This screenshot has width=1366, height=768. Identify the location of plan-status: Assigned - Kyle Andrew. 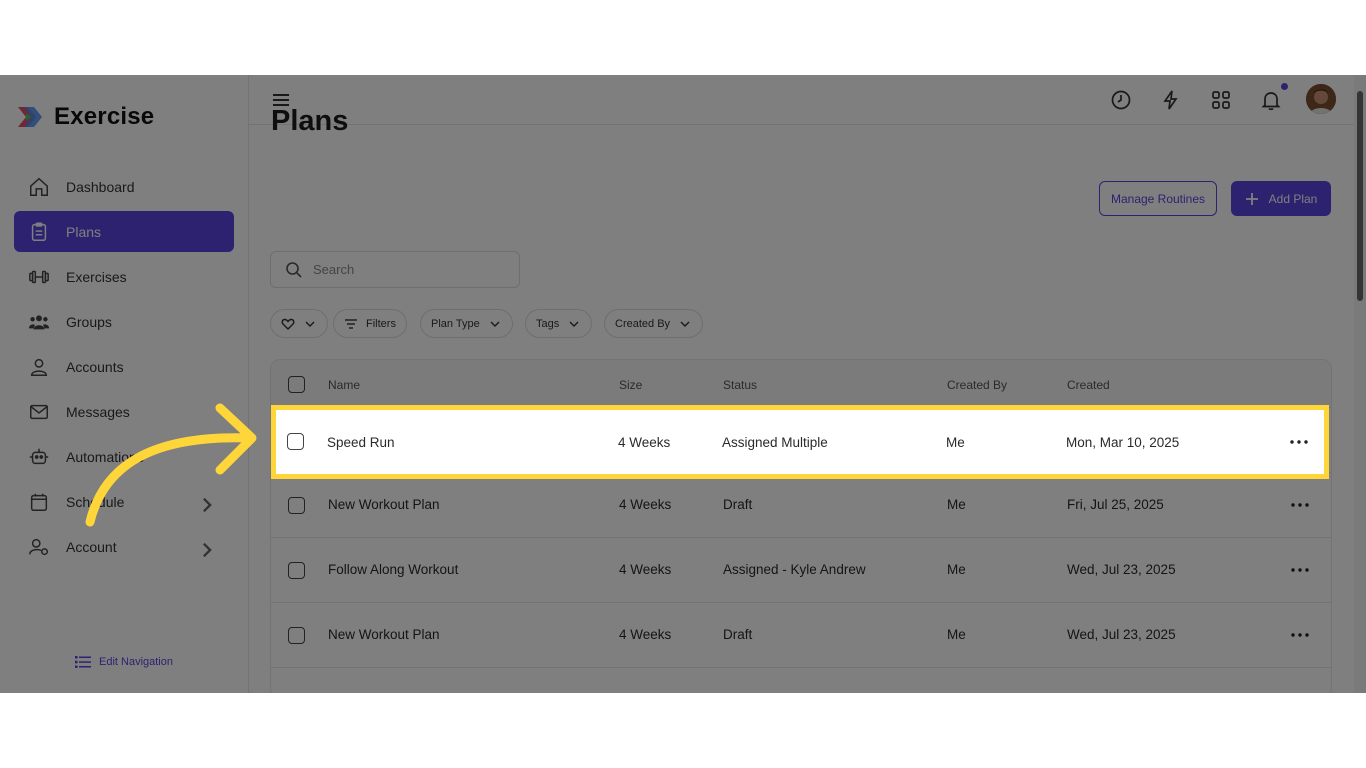
(794, 569).